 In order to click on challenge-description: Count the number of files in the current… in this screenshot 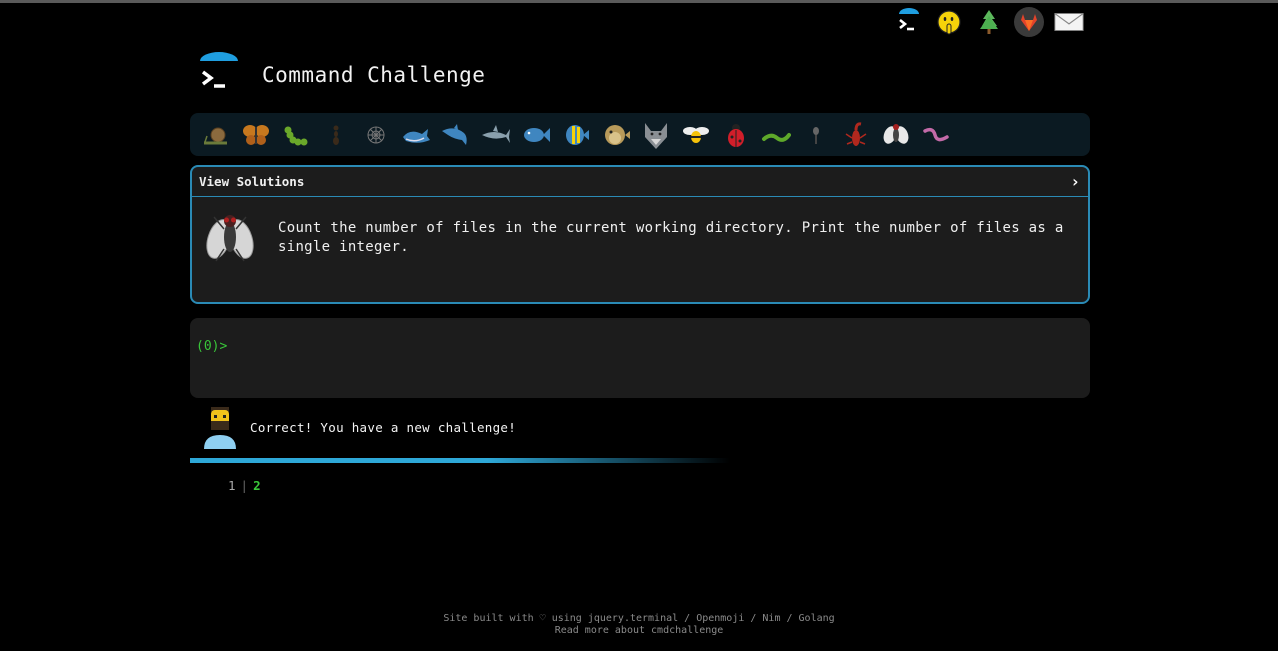, I will do `click(671, 237)`.